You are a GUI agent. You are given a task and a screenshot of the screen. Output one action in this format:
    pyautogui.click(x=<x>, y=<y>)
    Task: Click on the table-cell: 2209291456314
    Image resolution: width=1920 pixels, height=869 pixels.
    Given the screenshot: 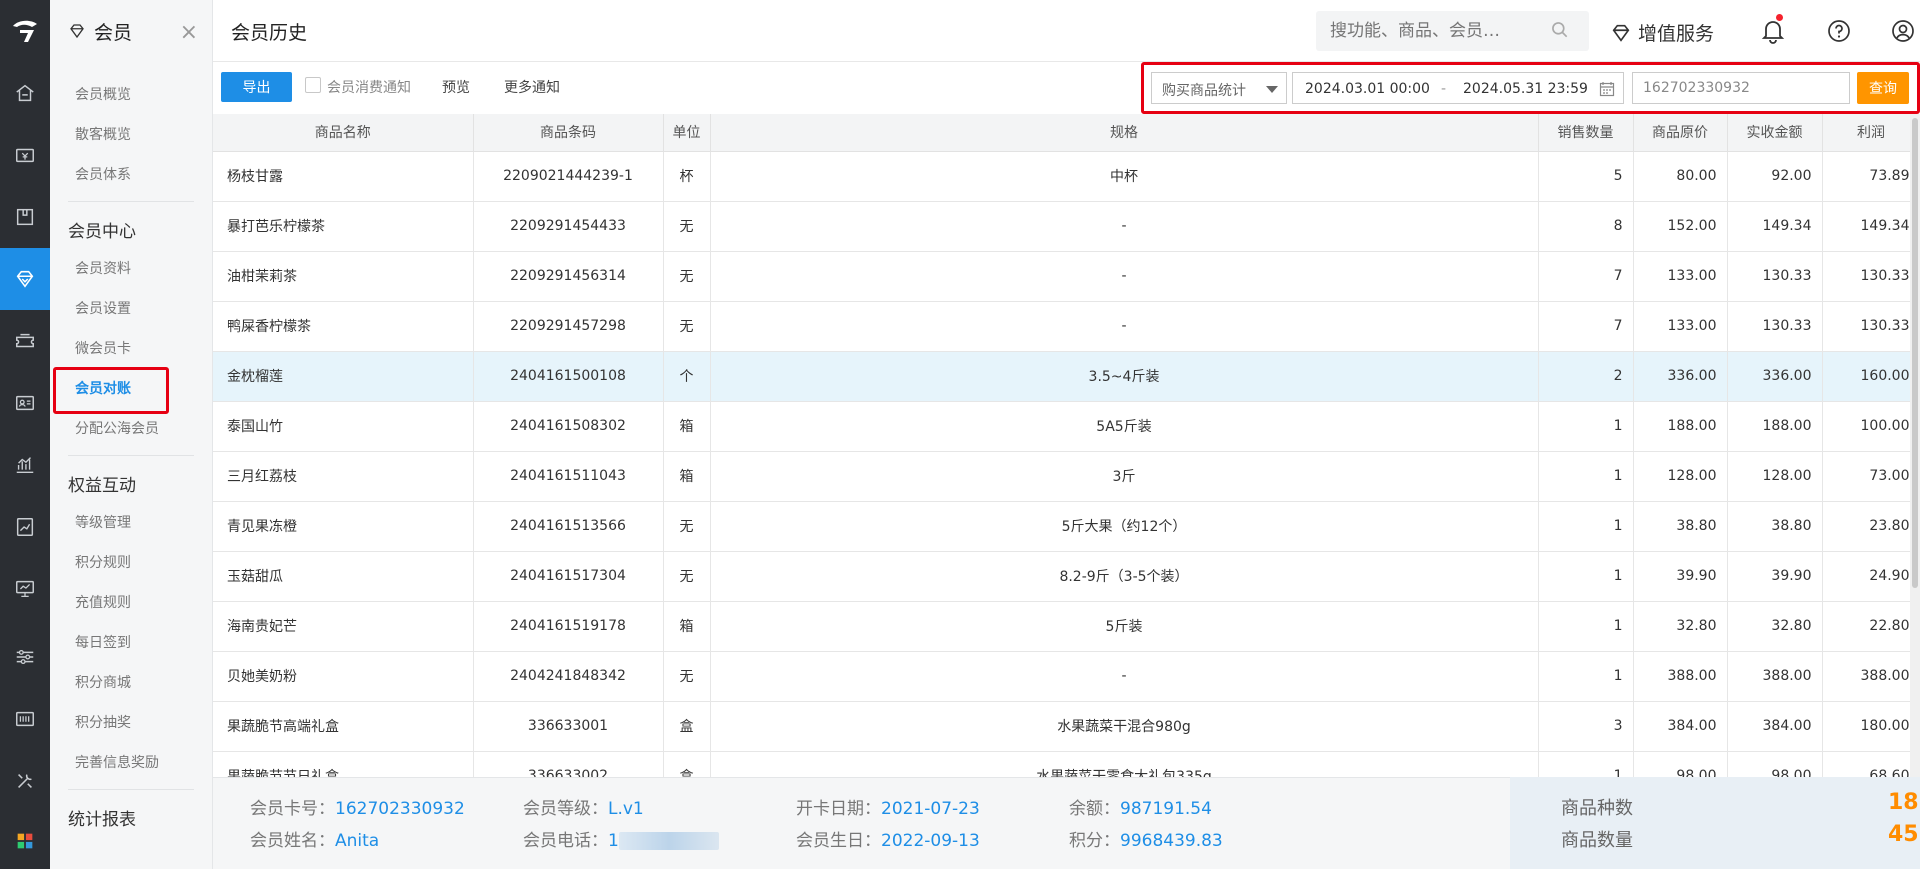 What is the action you would take?
    pyautogui.click(x=568, y=276)
    